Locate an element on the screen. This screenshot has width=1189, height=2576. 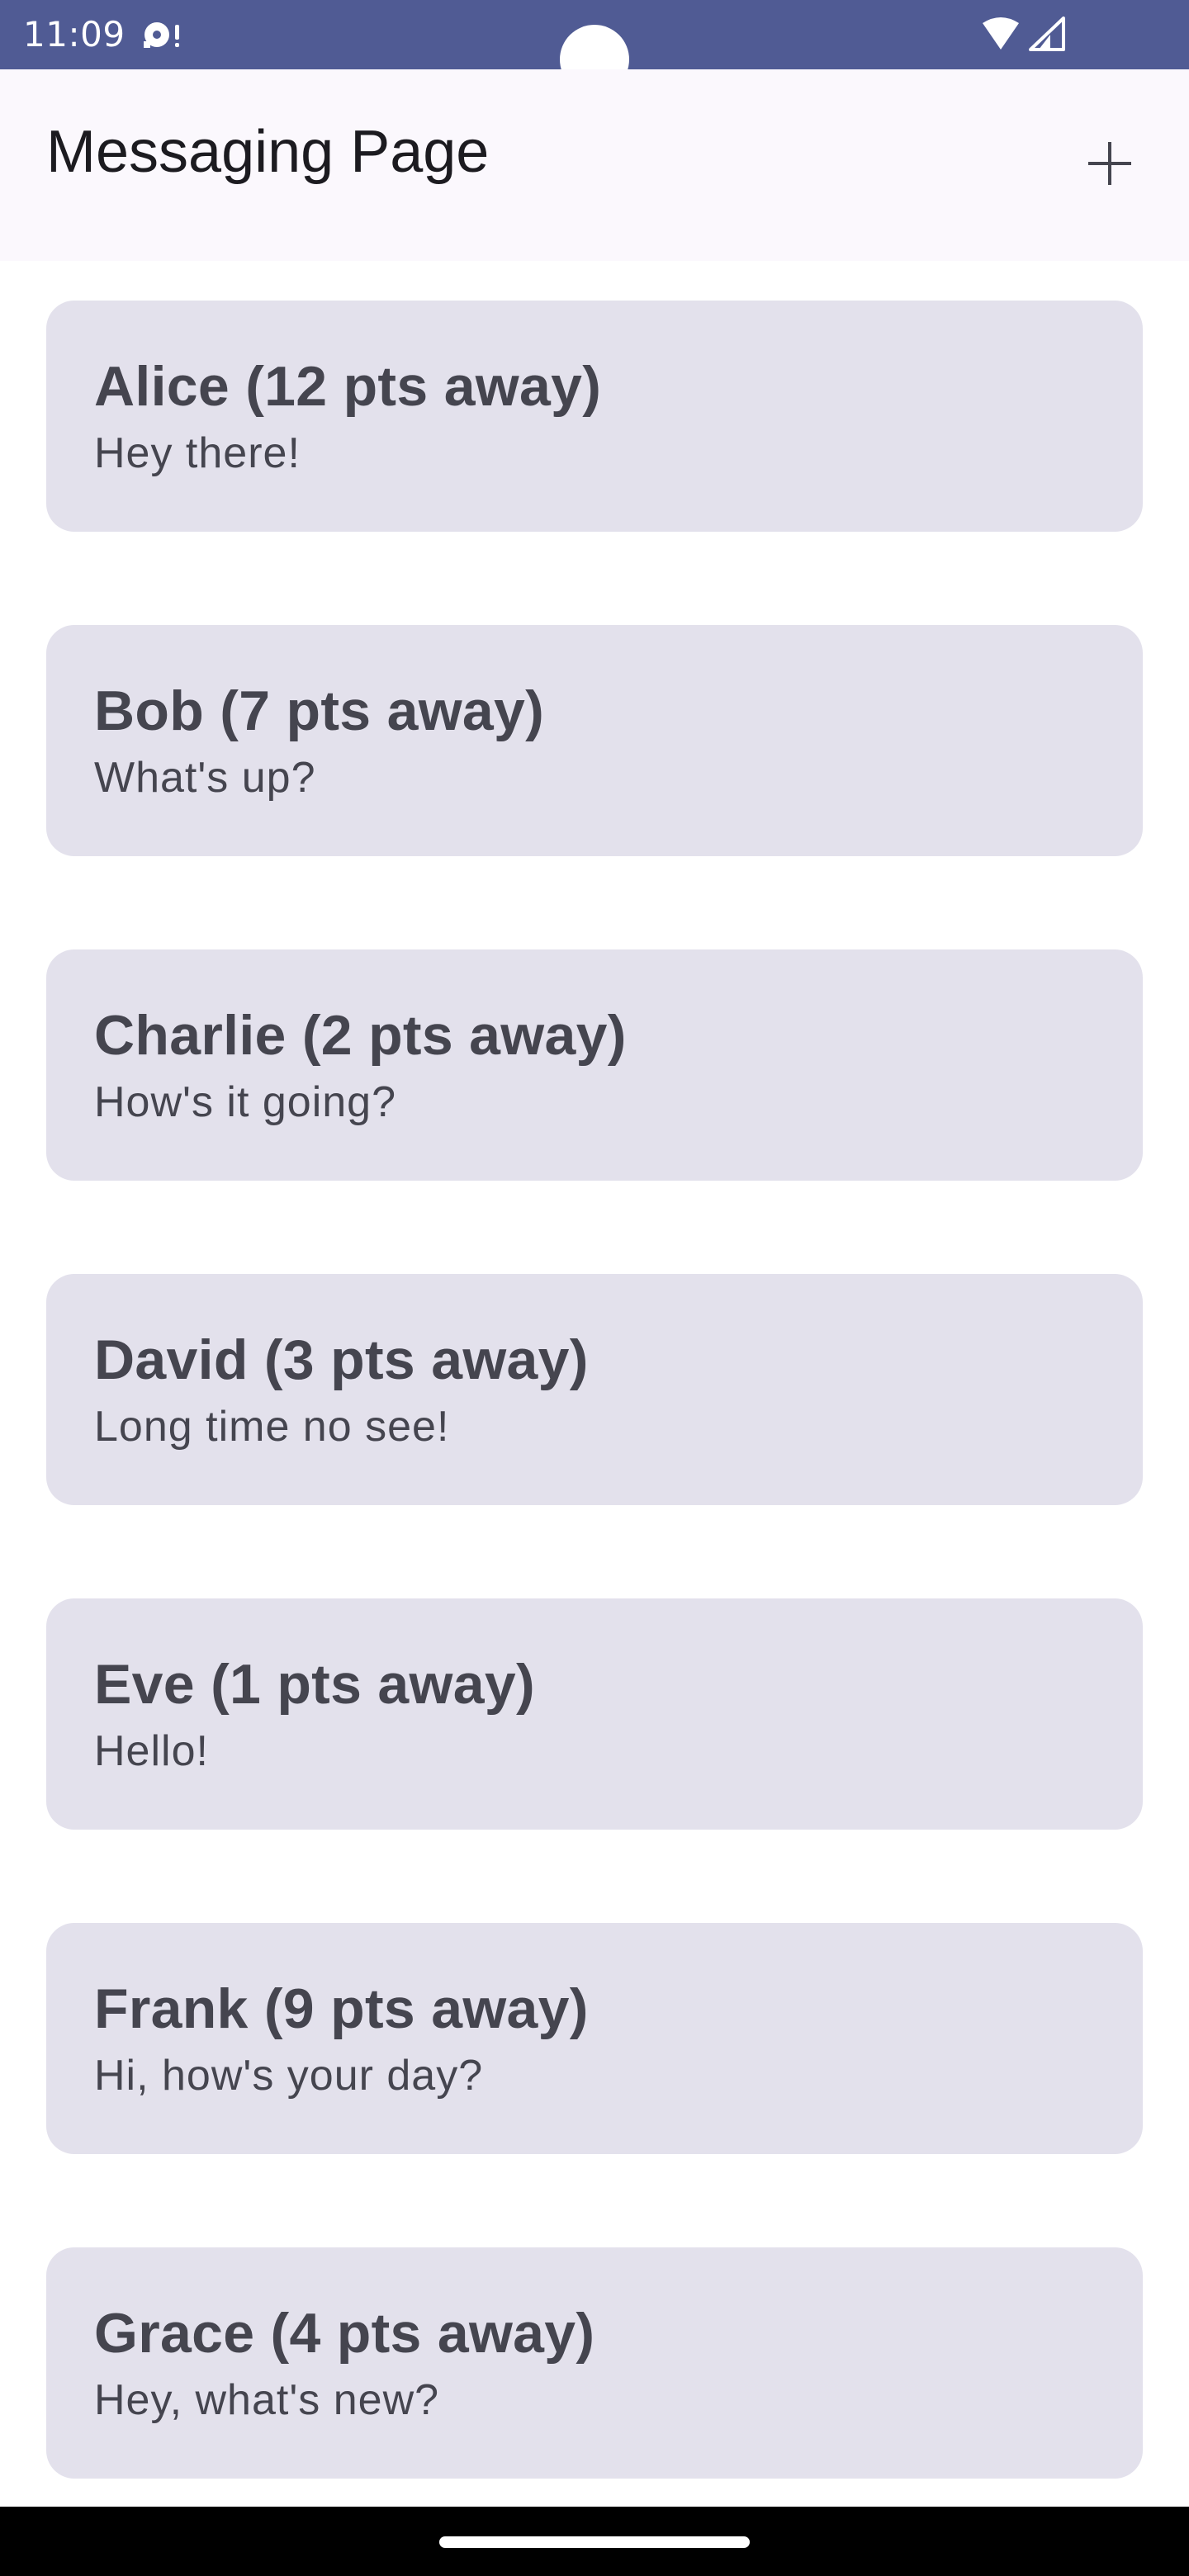
conversation-name: Eve (1 pts away) is located at coordinates (314, 1684).